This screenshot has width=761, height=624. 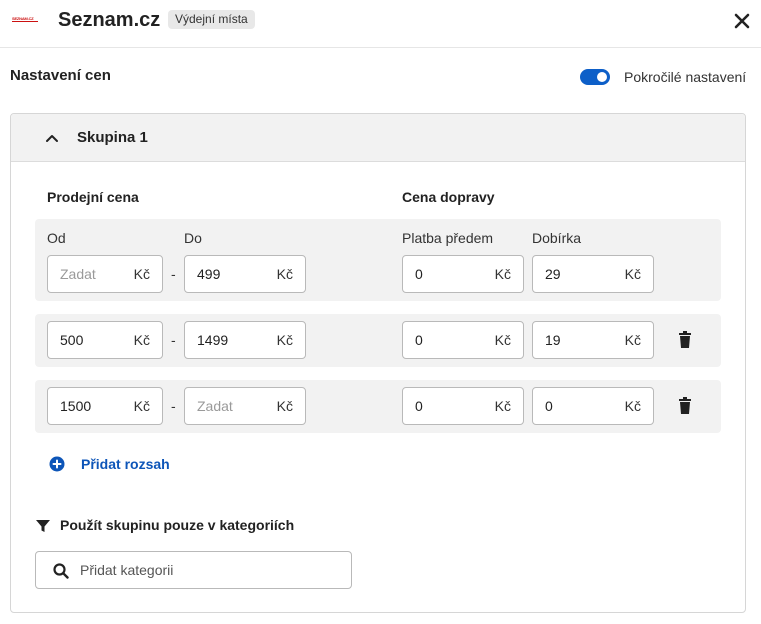 What do you see at coordinates (127, 570) in the screenshot?
I see `search-placeholder: Přidat kategorii` at bounding box center [127, 570].